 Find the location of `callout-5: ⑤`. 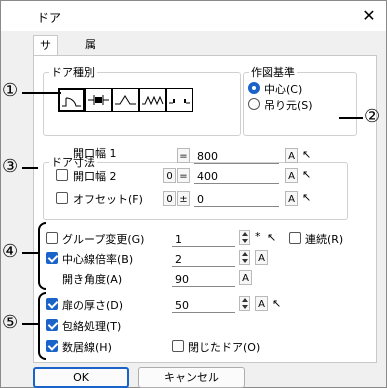

callout-5: ⑤ is located at coordinates (10, 322).